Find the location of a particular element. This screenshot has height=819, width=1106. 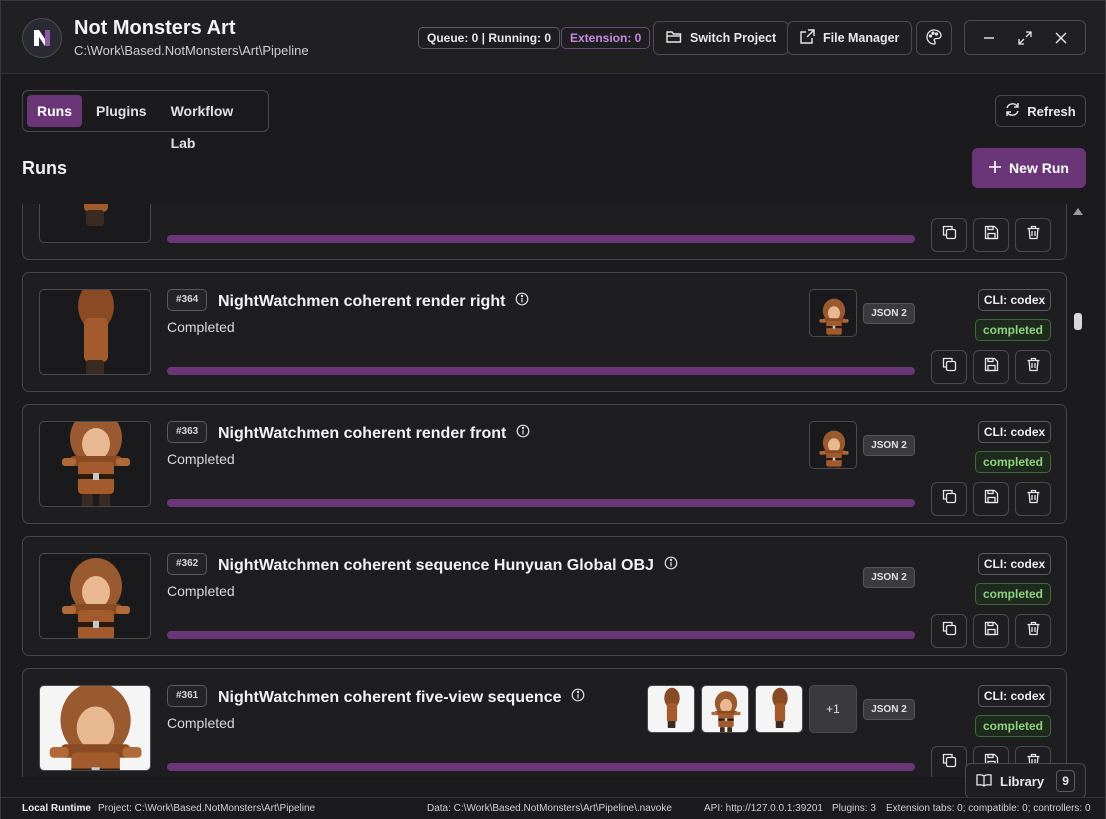

page-title: Runs is located at coordinates (44, 168).